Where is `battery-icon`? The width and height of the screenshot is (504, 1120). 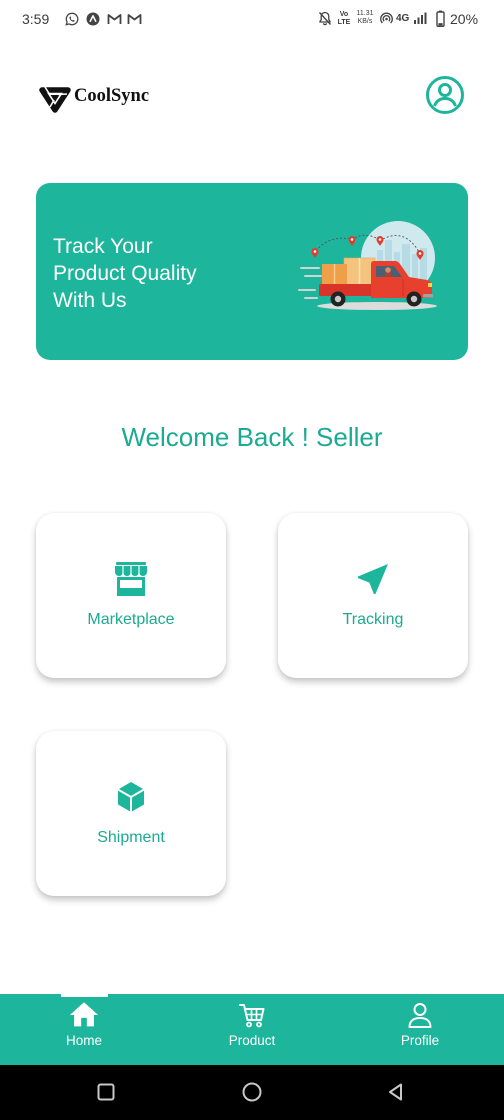 battery-icon is located at coordinates (440, 18).